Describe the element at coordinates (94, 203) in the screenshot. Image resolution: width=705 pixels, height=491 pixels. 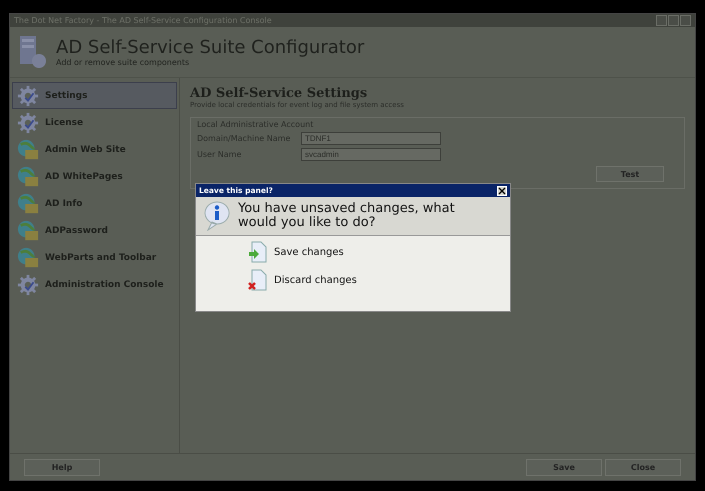
I see `sidebar-item: AD Info` at that location.